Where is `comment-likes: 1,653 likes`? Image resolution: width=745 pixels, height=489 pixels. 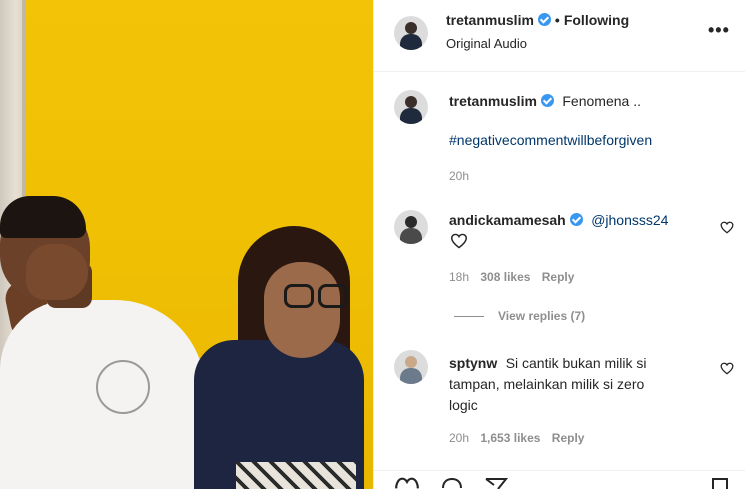
comment-likes: 1,653 likes is located at coordinates (510, 438).